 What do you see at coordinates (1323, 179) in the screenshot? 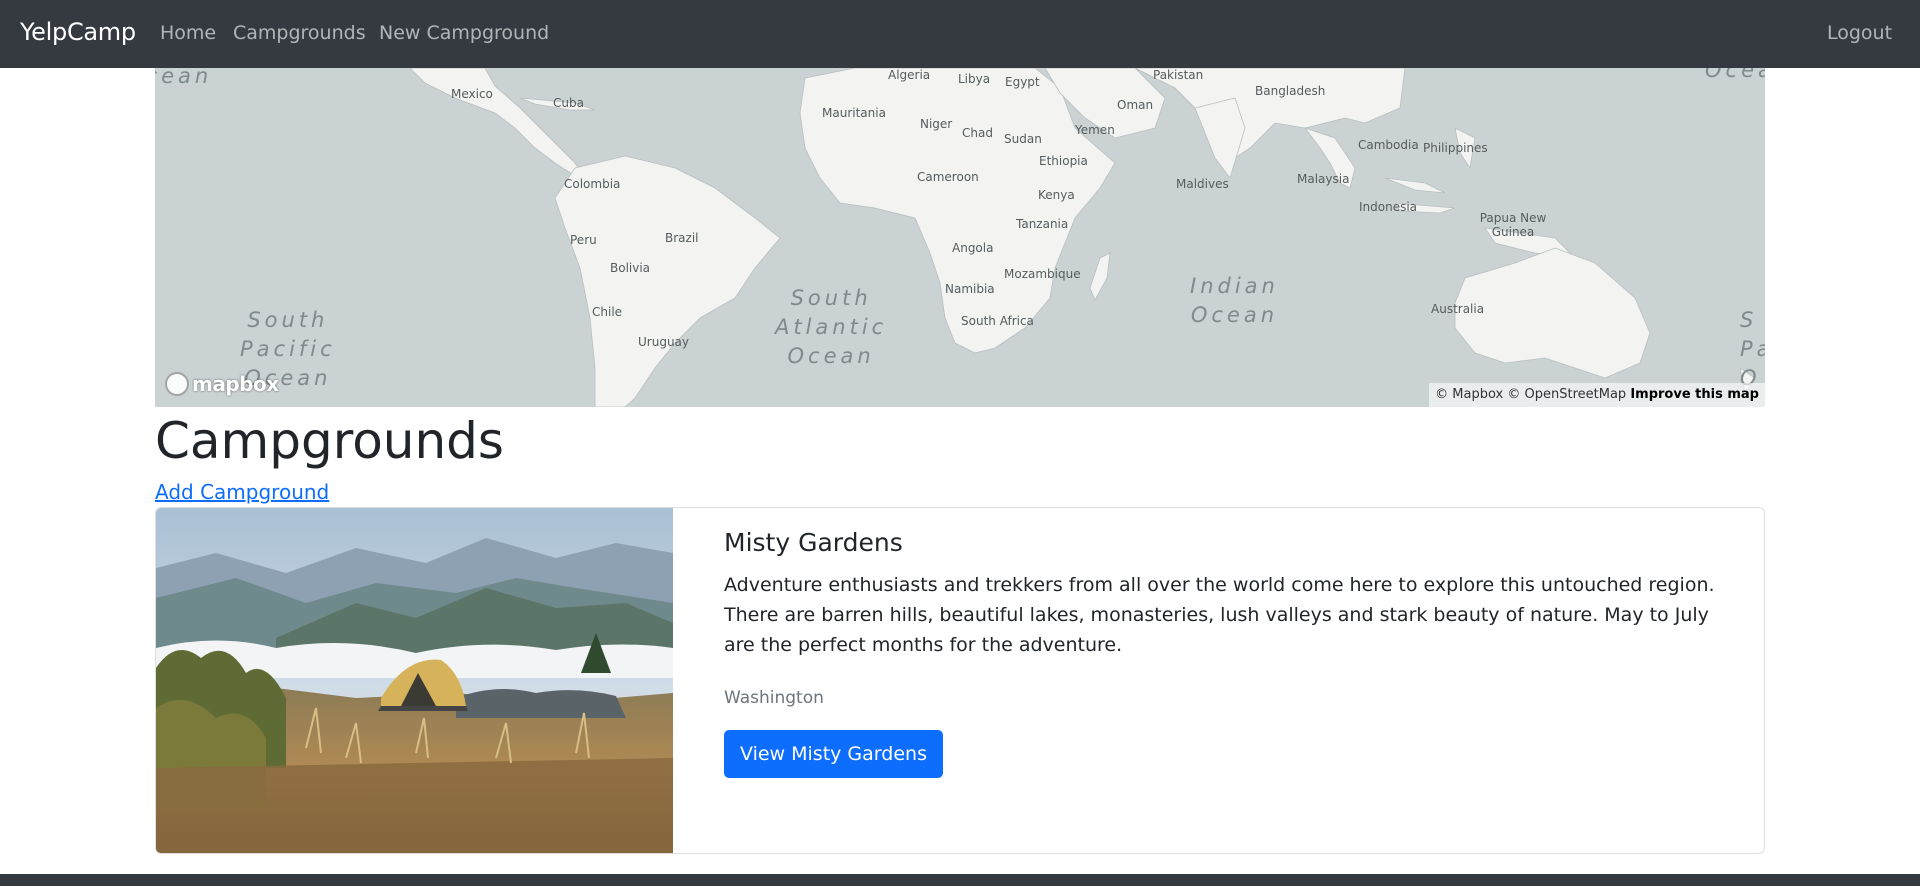
I see `map-label-malaysia: Malaysia` at bounding box center [1323, 179].